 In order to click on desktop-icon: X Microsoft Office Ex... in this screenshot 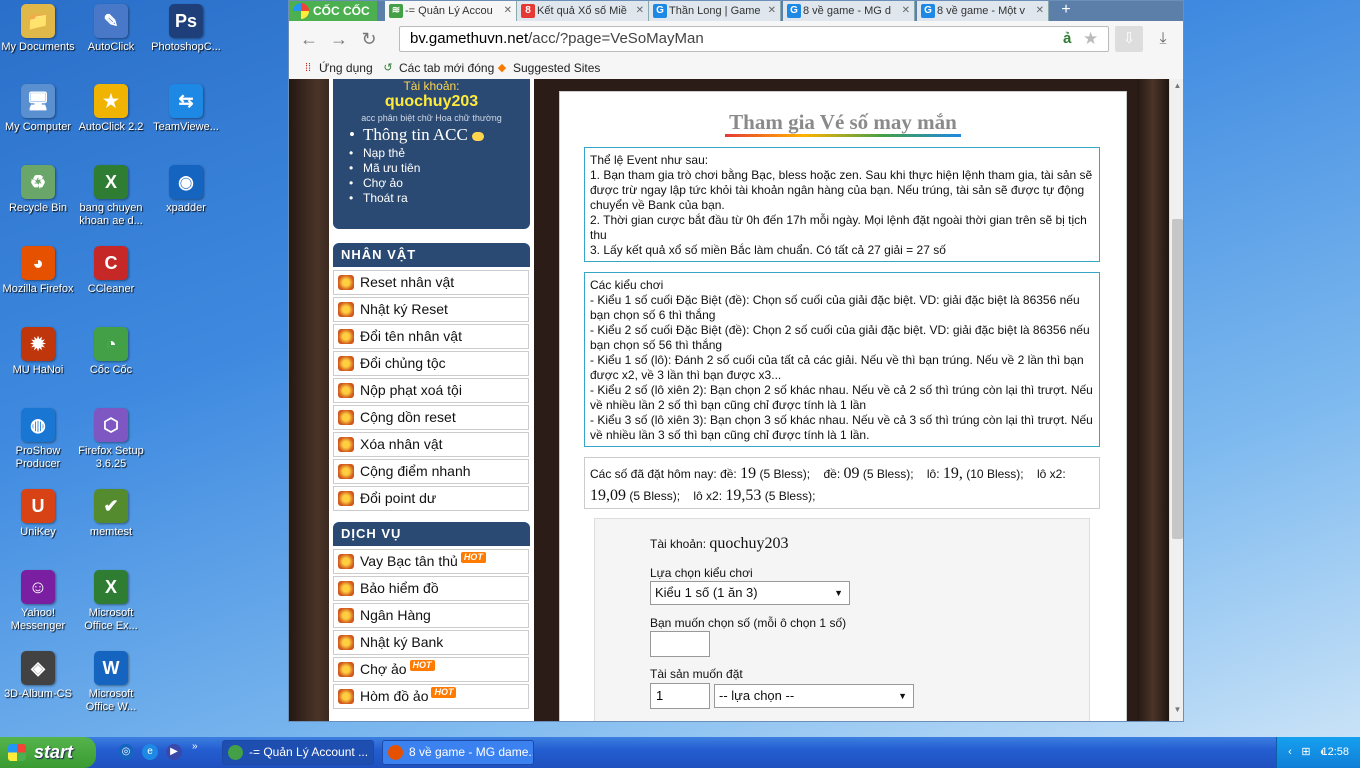, I will do `click(111, 601)`.